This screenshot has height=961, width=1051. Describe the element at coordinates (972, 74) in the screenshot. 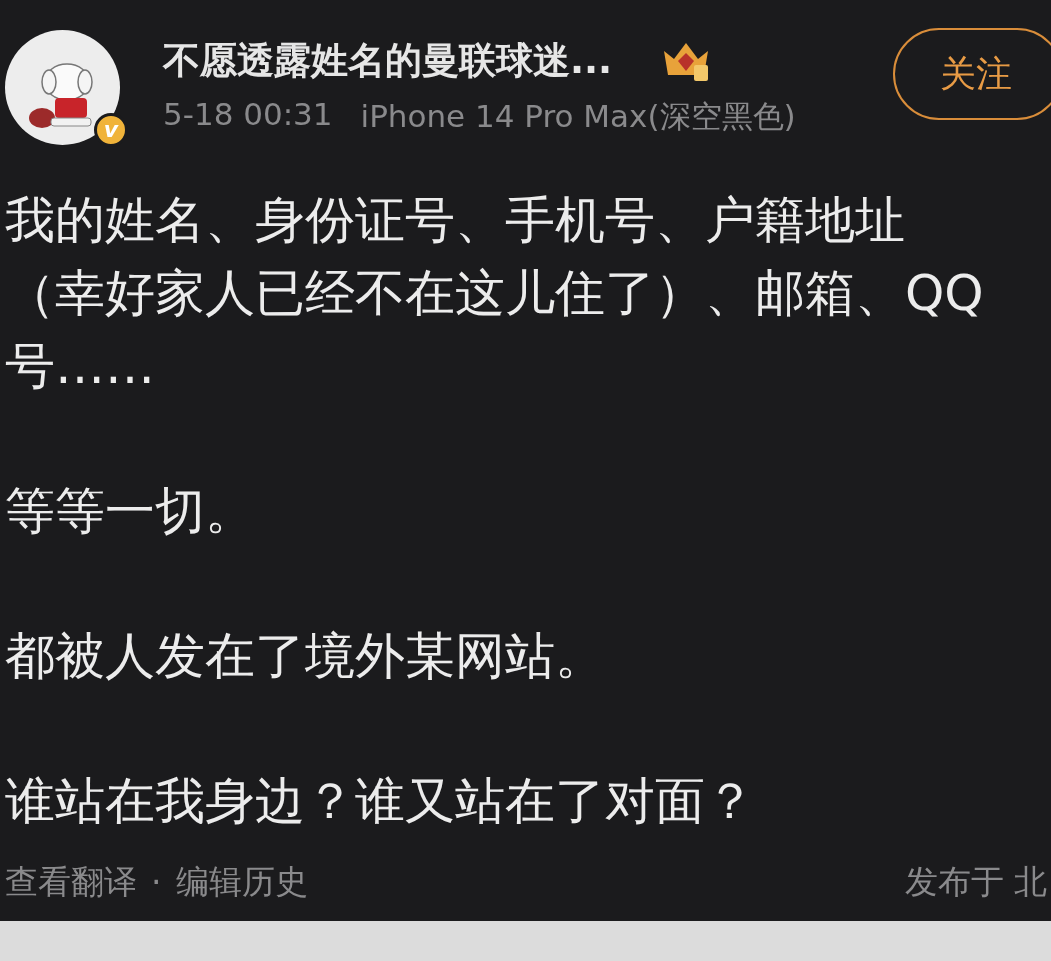

I see `follow-button: 关注` at that location.